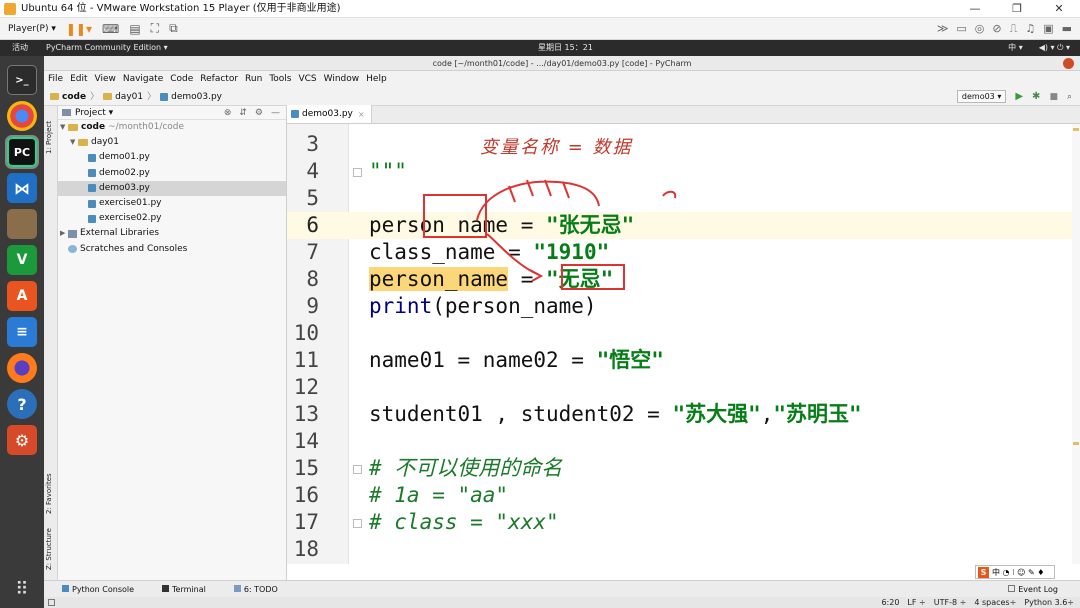  Describe the element at coordinates (191, 589) in the screenshot. I see `terminal-button: Terminal` at that location.